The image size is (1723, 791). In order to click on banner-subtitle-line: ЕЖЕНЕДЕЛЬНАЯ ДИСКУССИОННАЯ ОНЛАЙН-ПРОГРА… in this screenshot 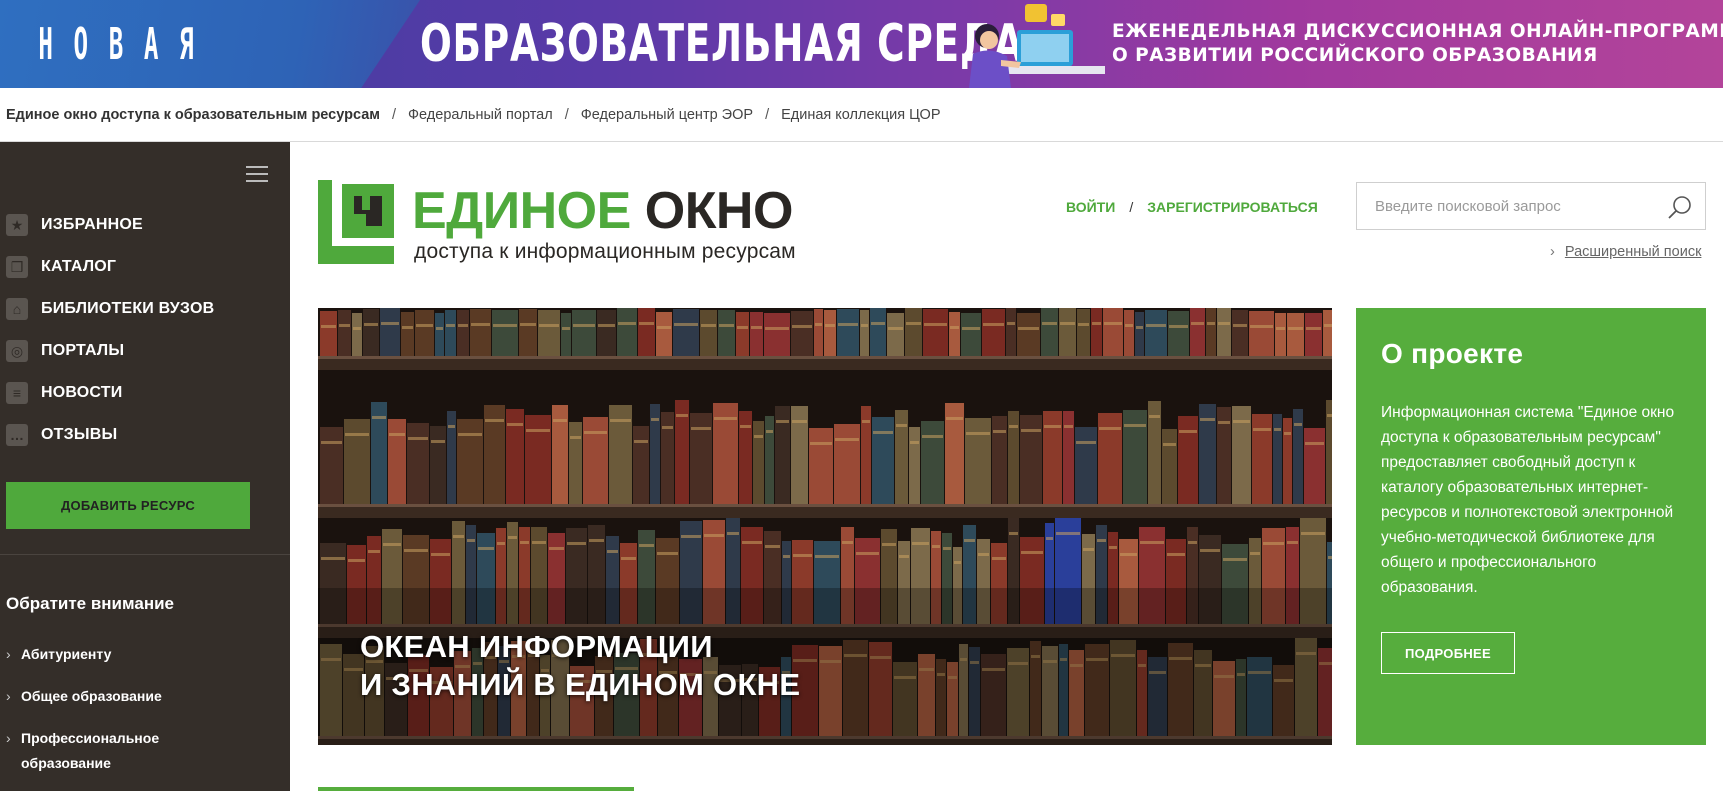, I will do `click(1417, 31)`.